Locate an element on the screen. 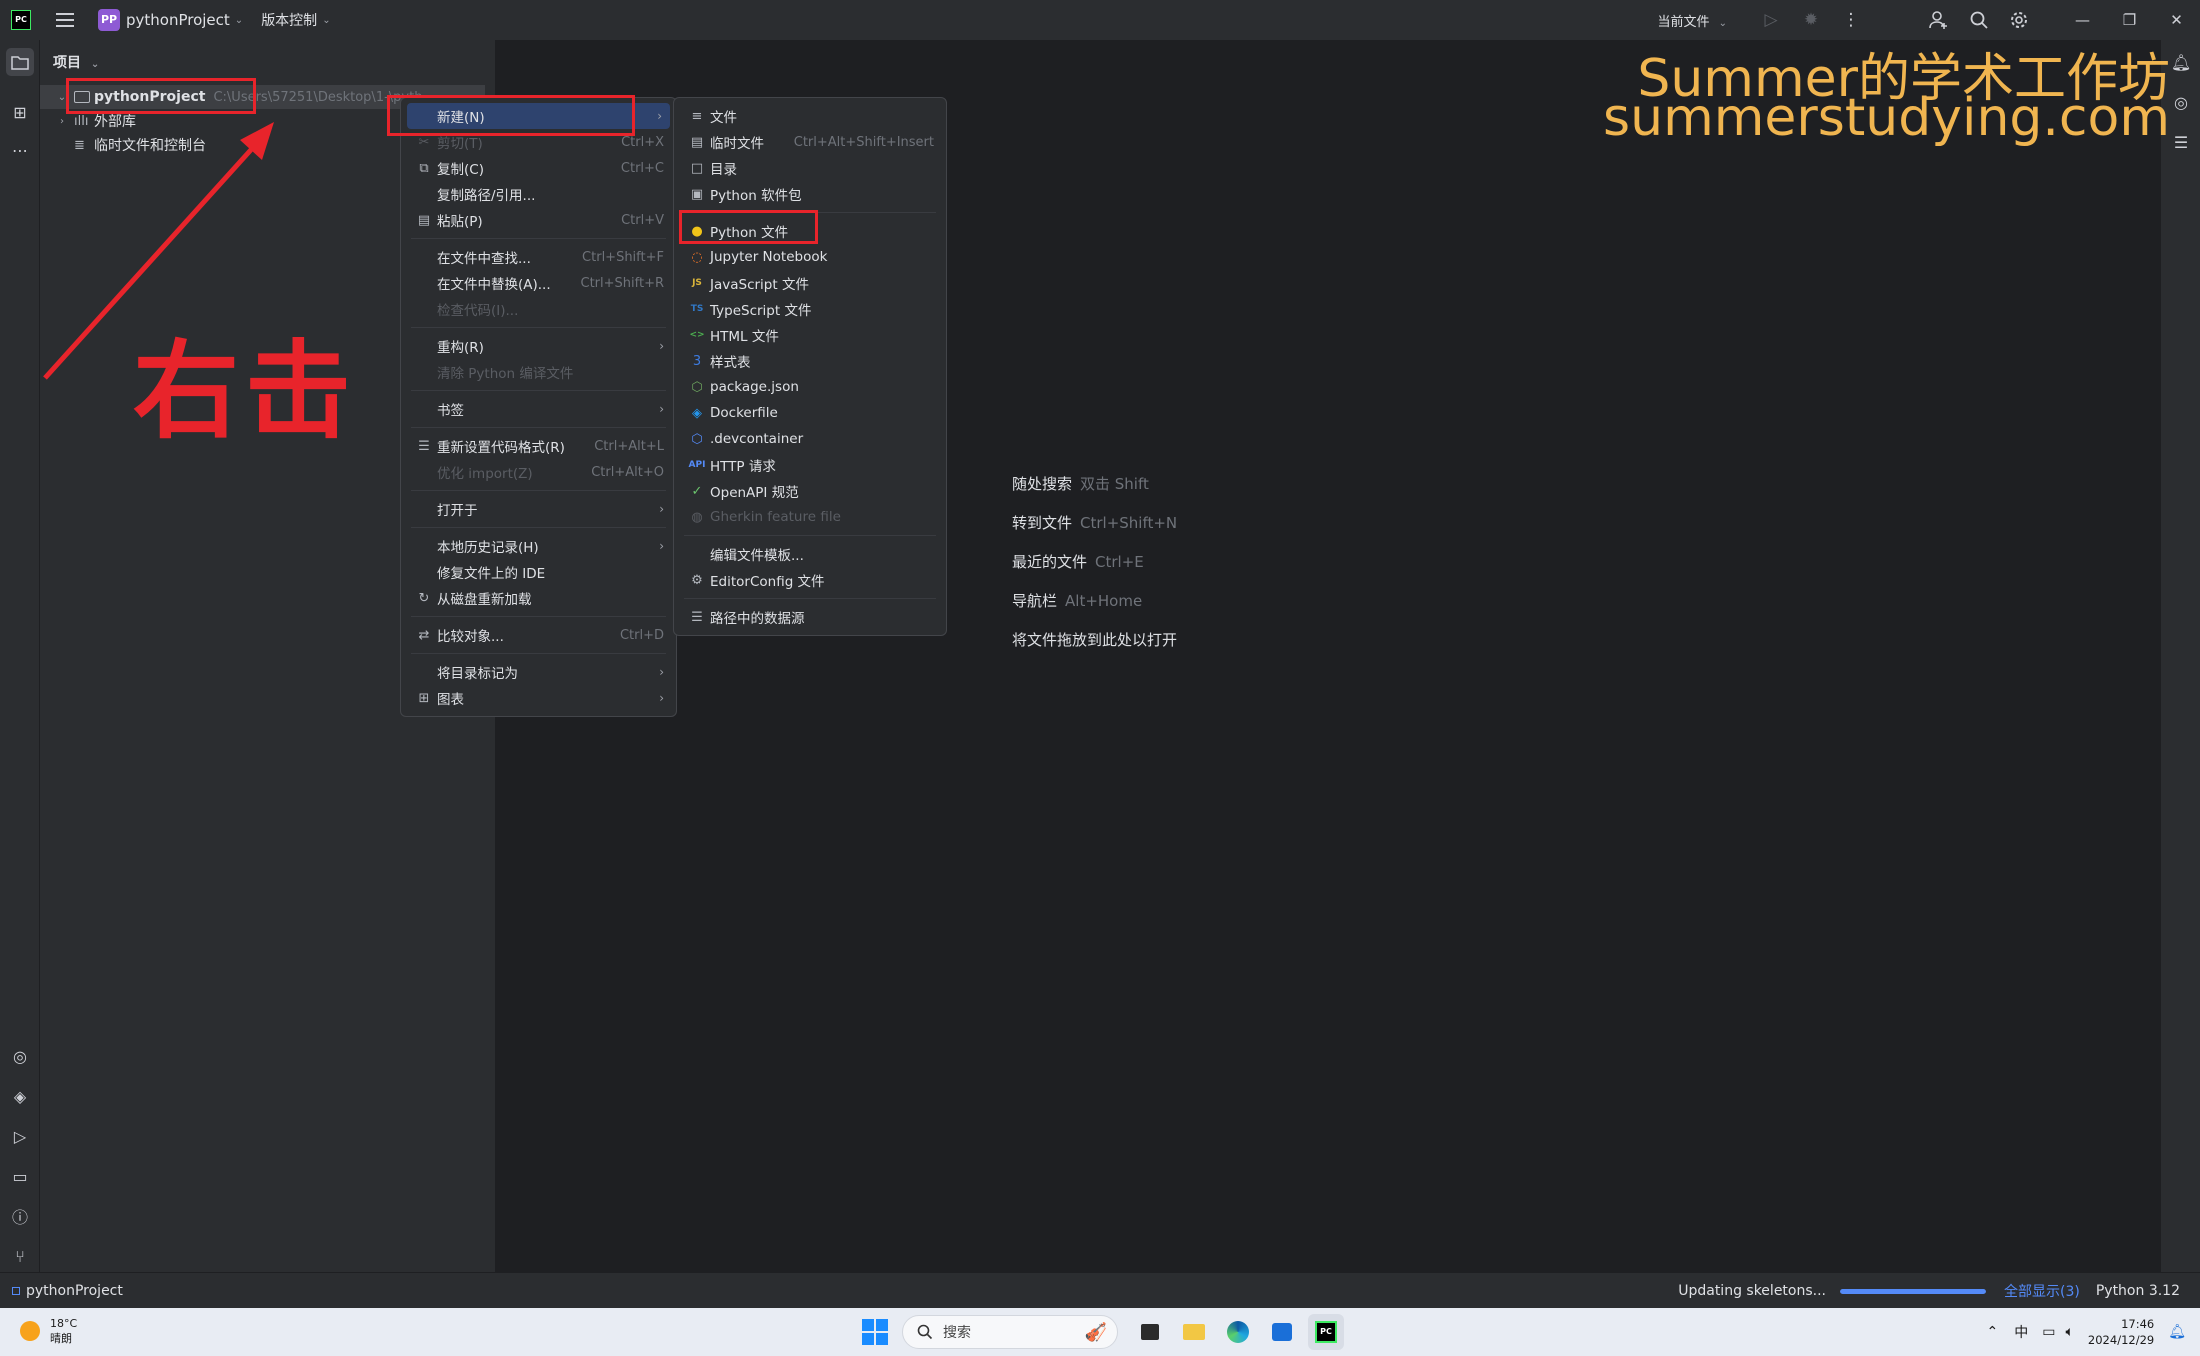  context-menu-item: ↻ 从磁盘重新加载 is located at coordinates (538, 598).